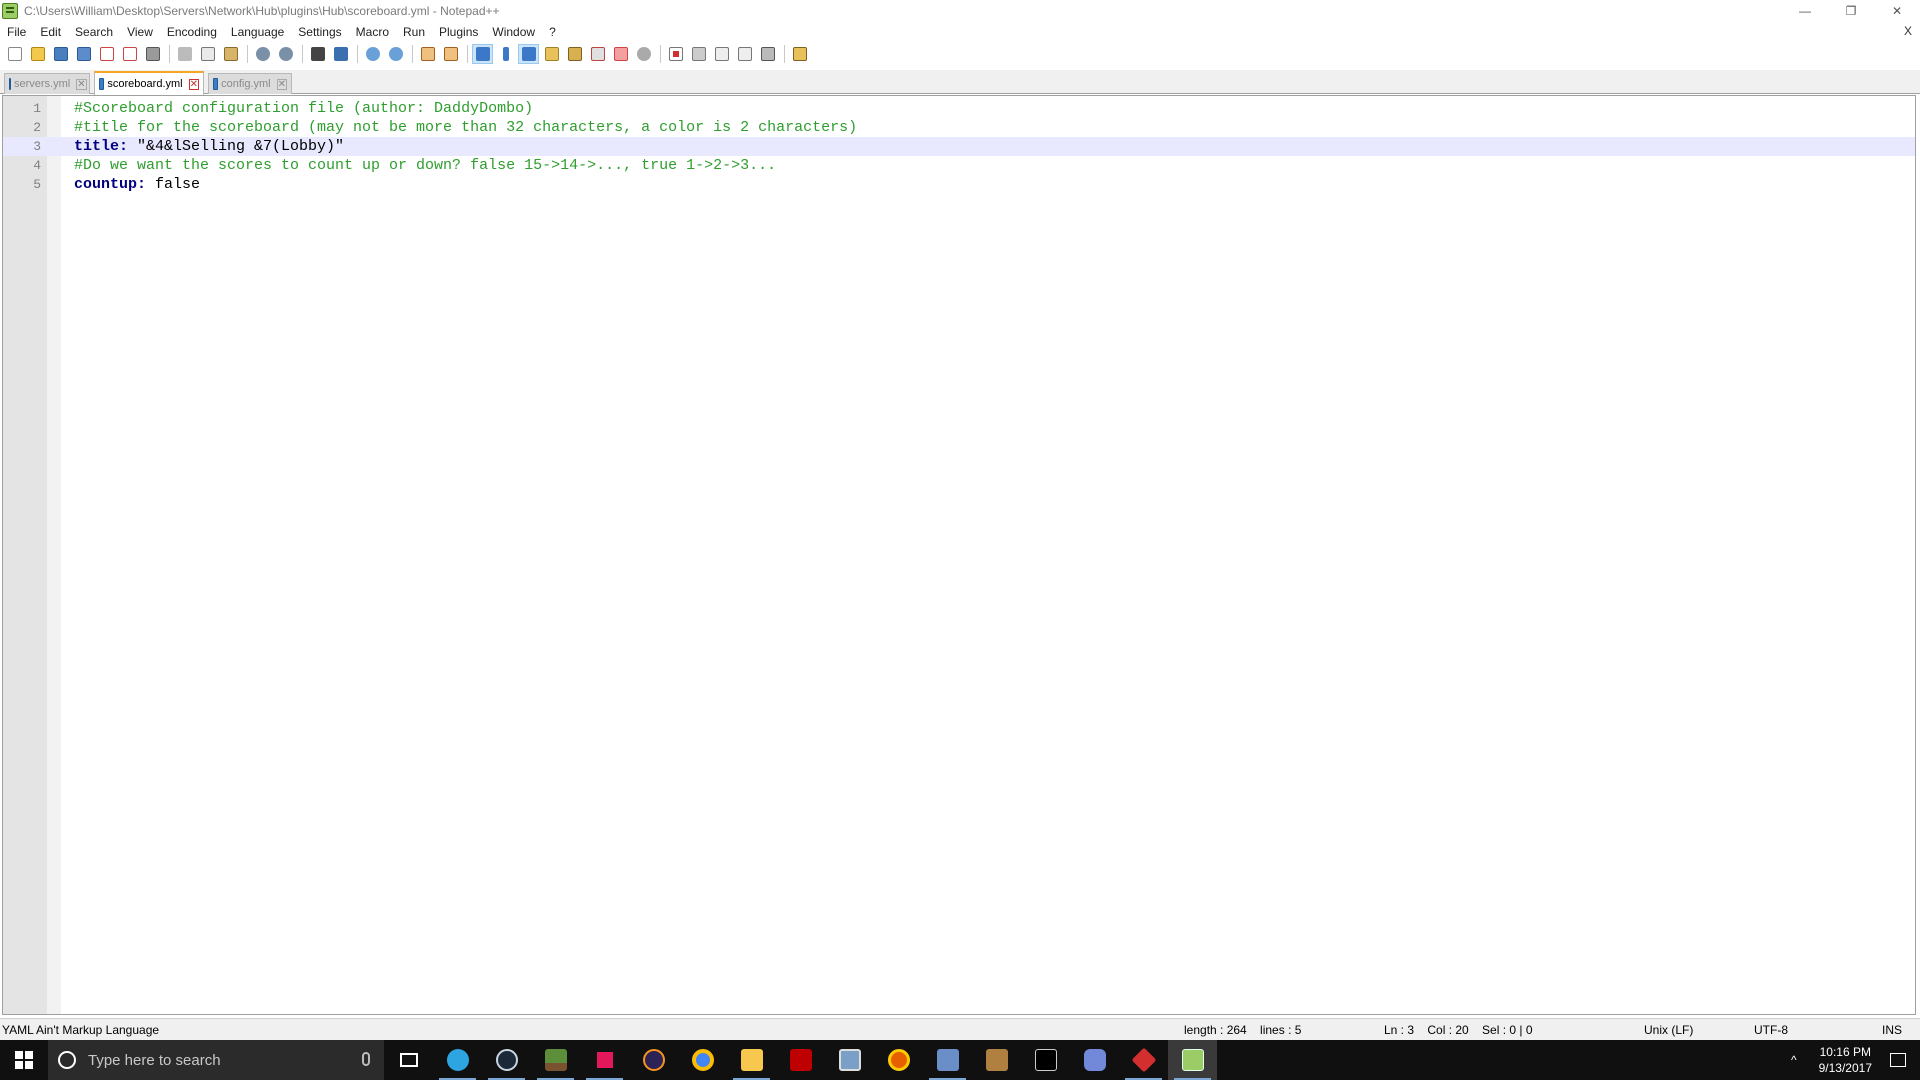 The height and width of the screenshot is (1080, 1920). I want to click on new-file-button, so click(14, 54).